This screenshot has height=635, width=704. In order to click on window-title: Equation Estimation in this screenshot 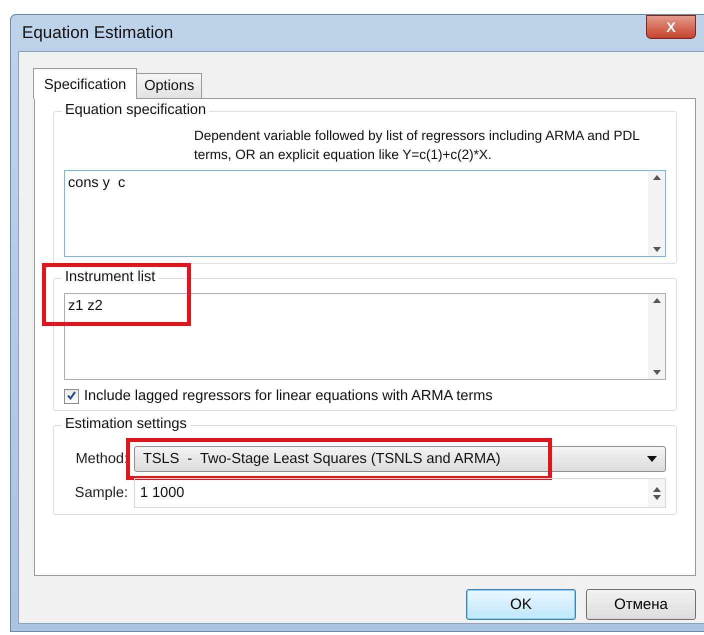, I will do `click(97, 33)`.